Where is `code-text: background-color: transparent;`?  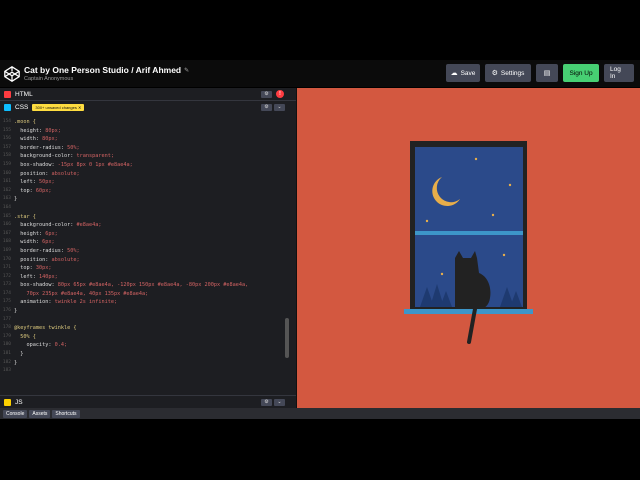 code-text: background-color: transparent; is located at coordinates (64, 156).